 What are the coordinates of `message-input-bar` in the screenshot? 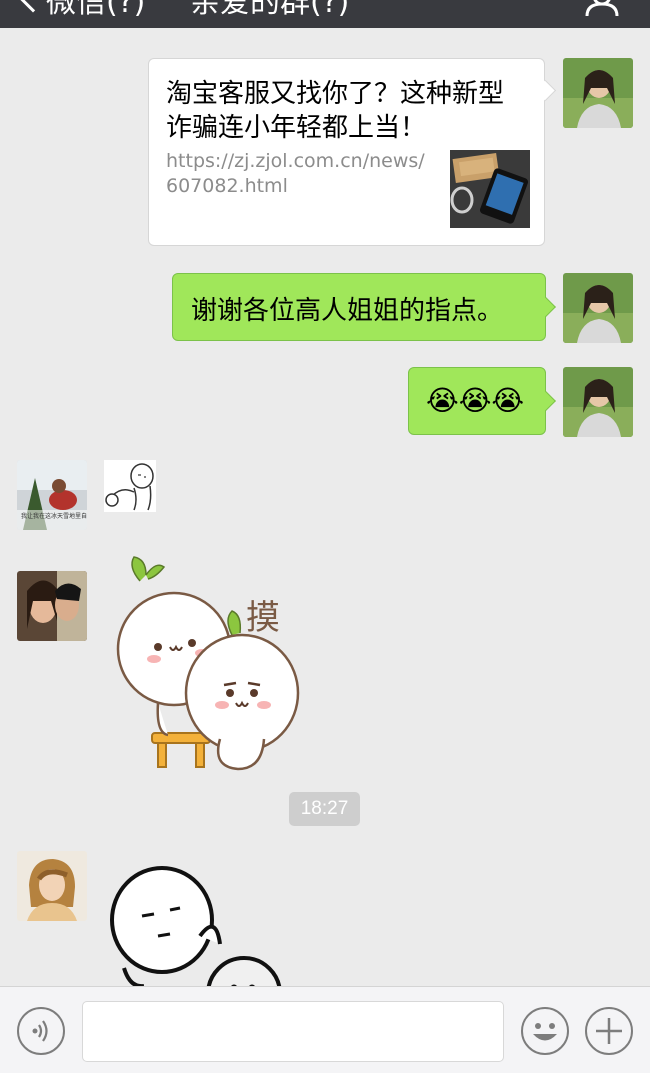 It's located at (325, 1029).